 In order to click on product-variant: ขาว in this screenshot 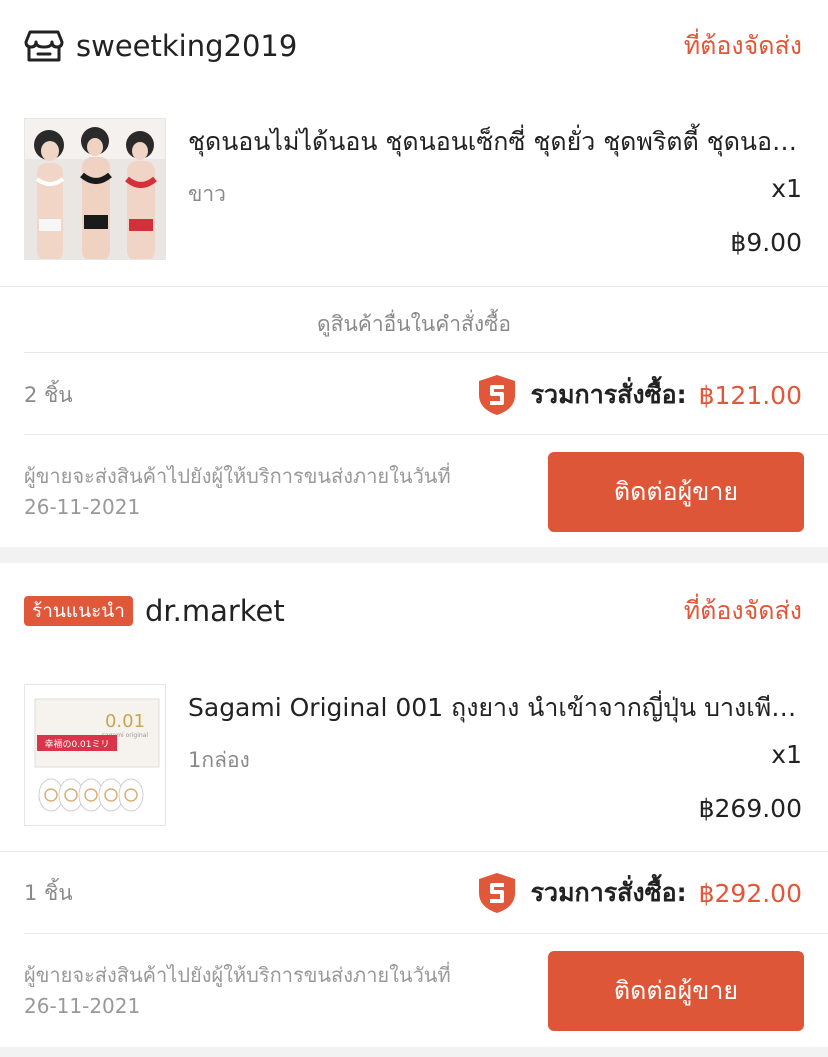, I will do `click(207, 194)`.